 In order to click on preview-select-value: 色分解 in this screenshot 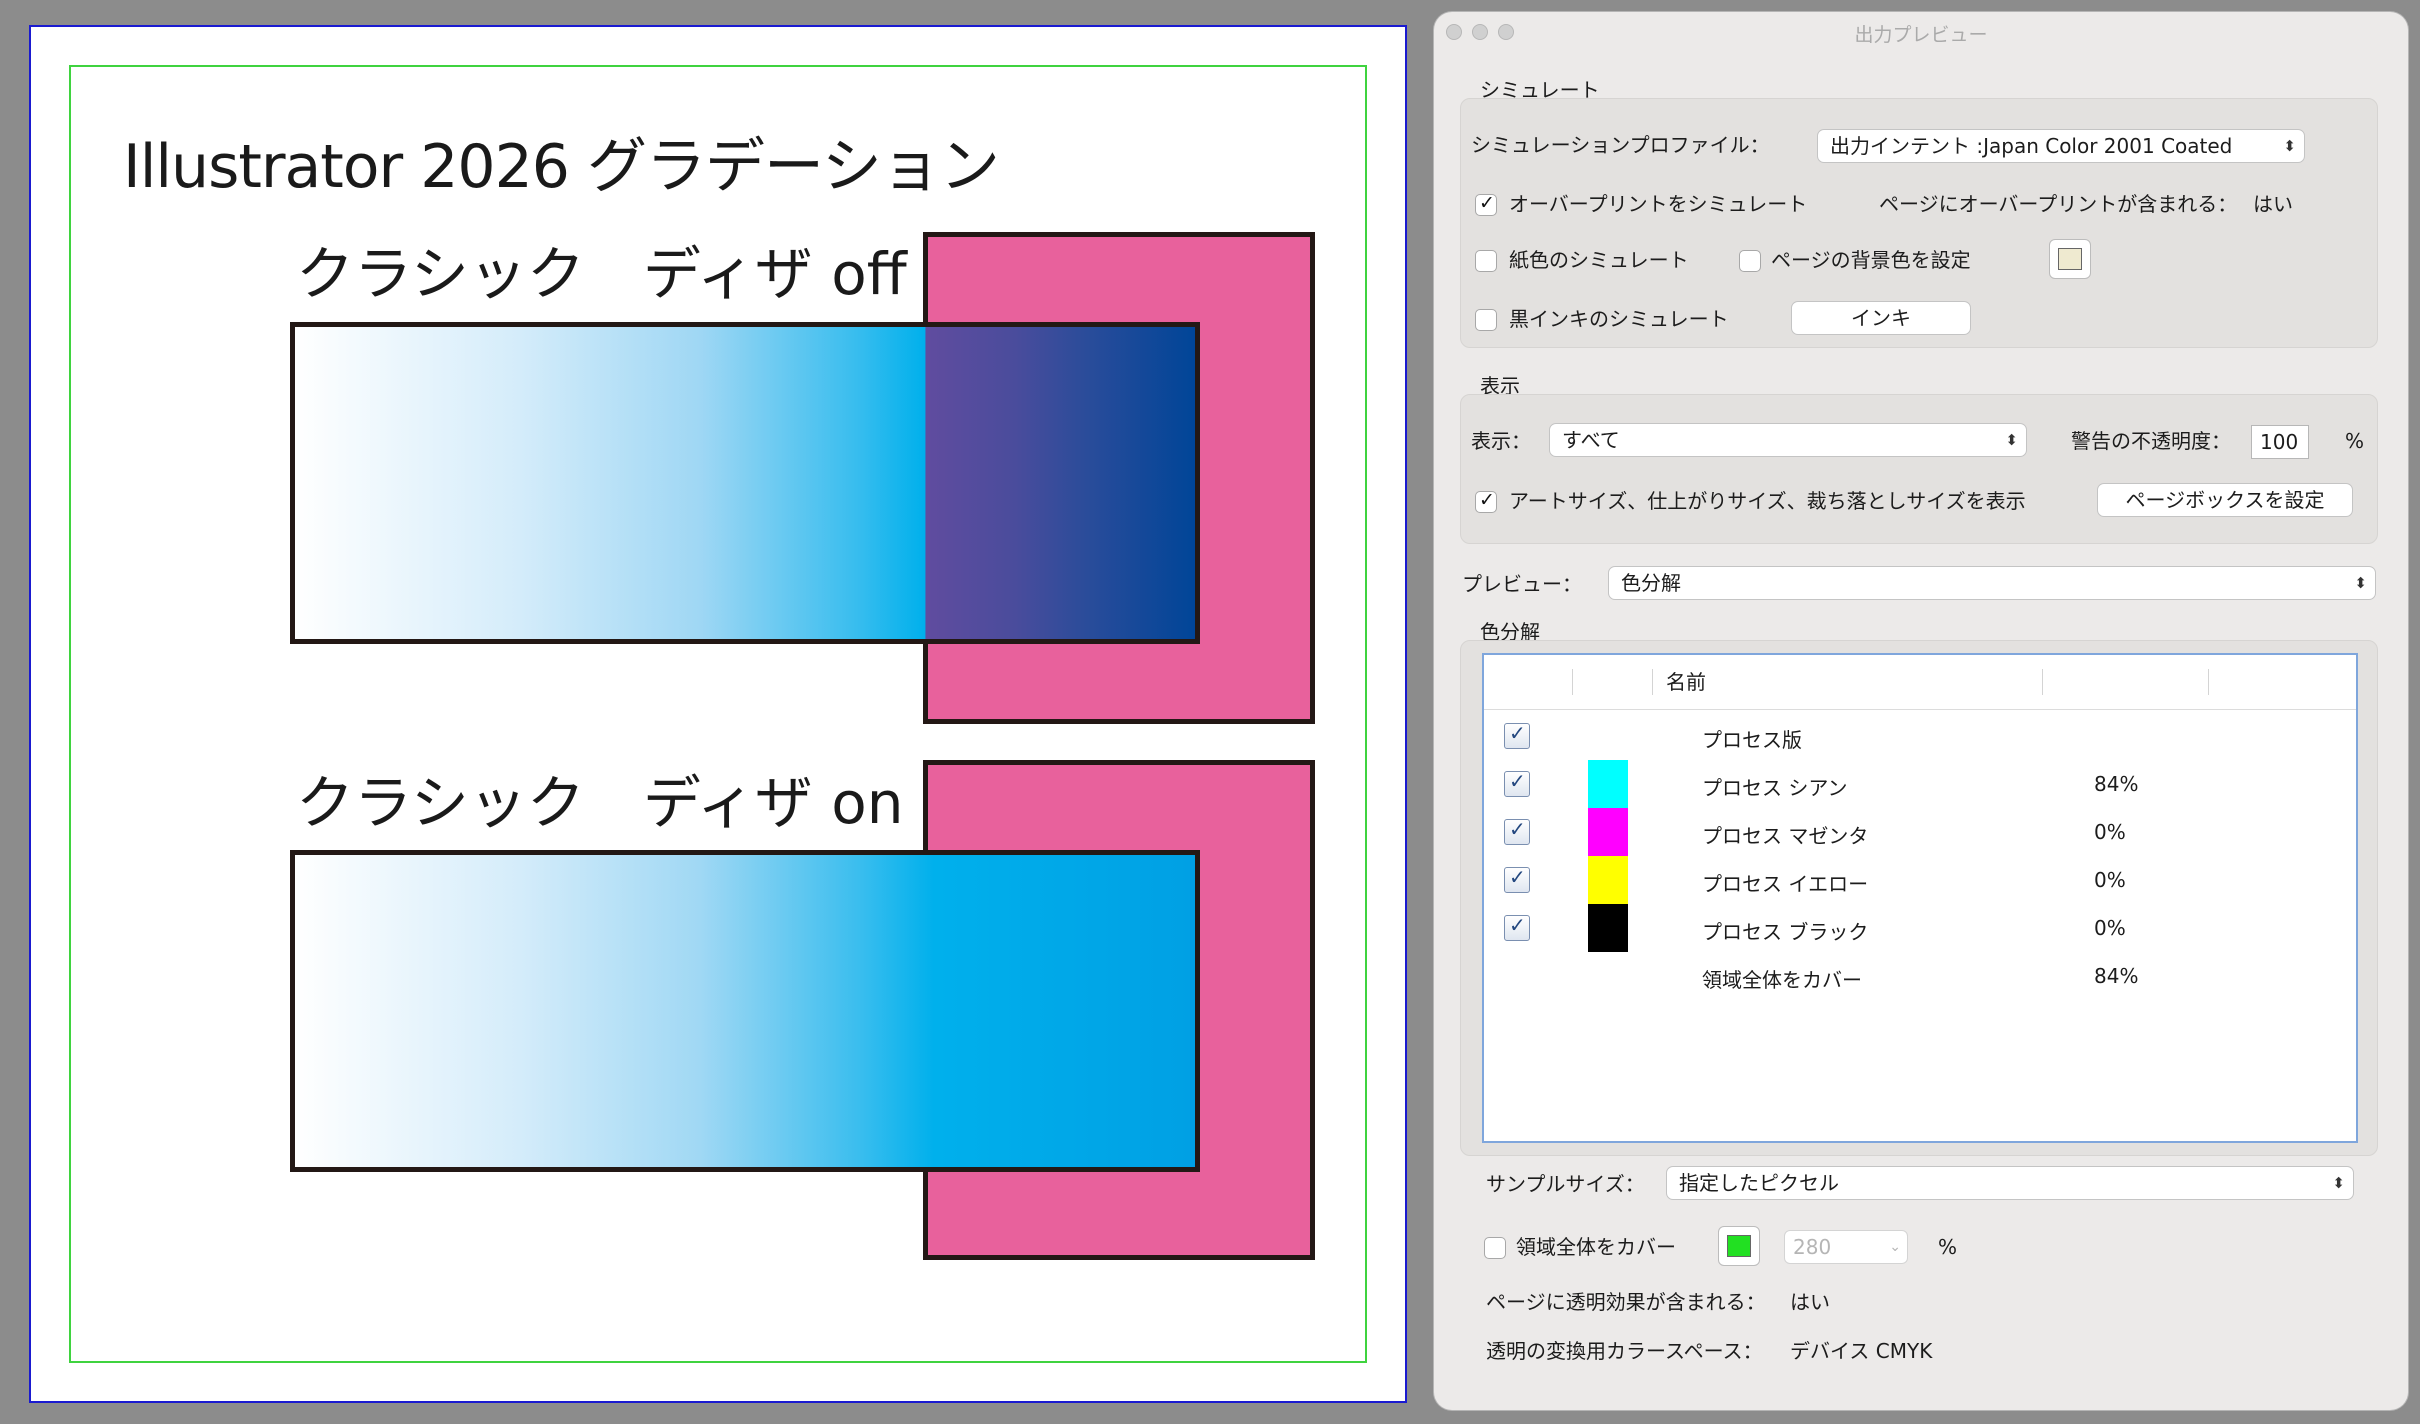, I will do `click(1651, 583)`.